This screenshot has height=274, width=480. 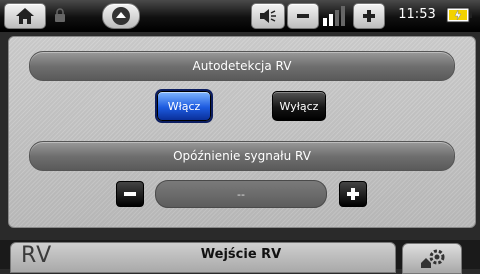 I want to click on home-icon, so click(x=25, y=16).